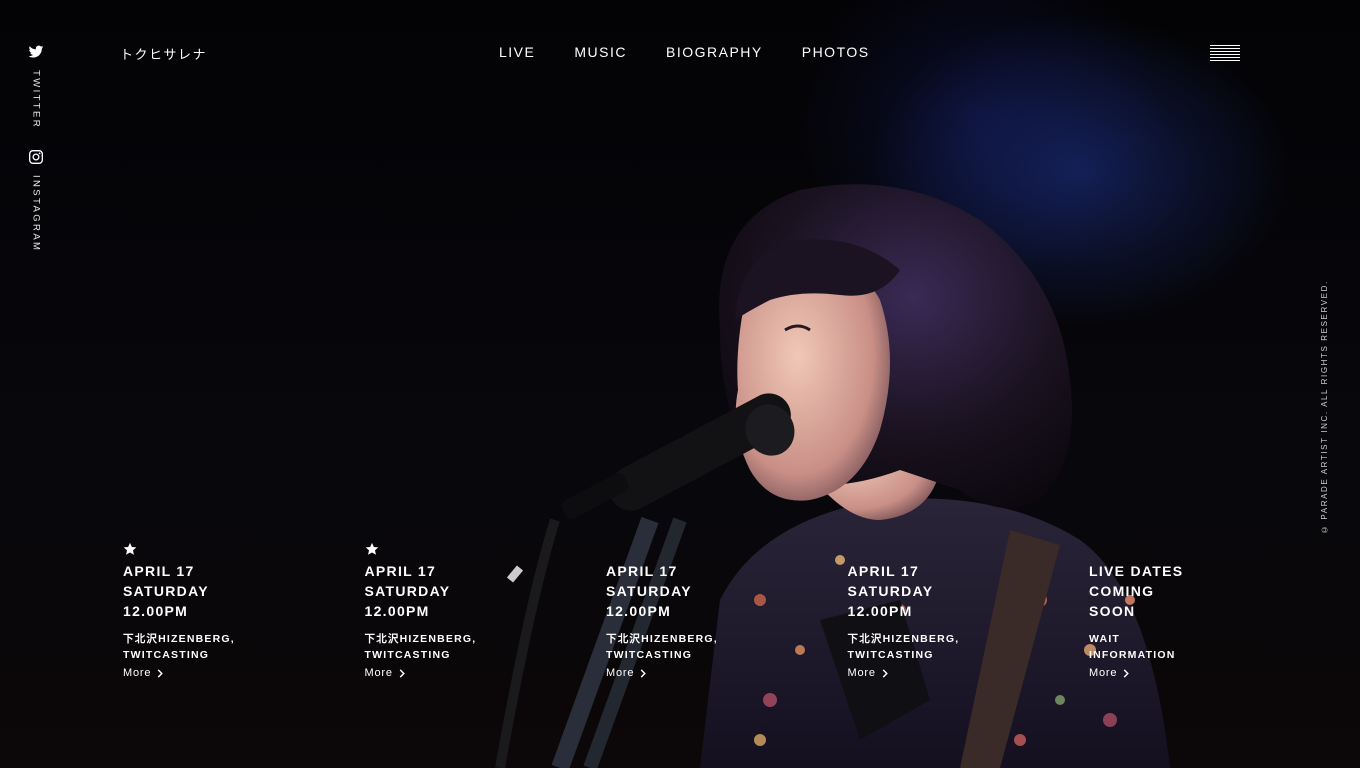  I want to click on twitter-label: TWITTER, so click(36, 100).